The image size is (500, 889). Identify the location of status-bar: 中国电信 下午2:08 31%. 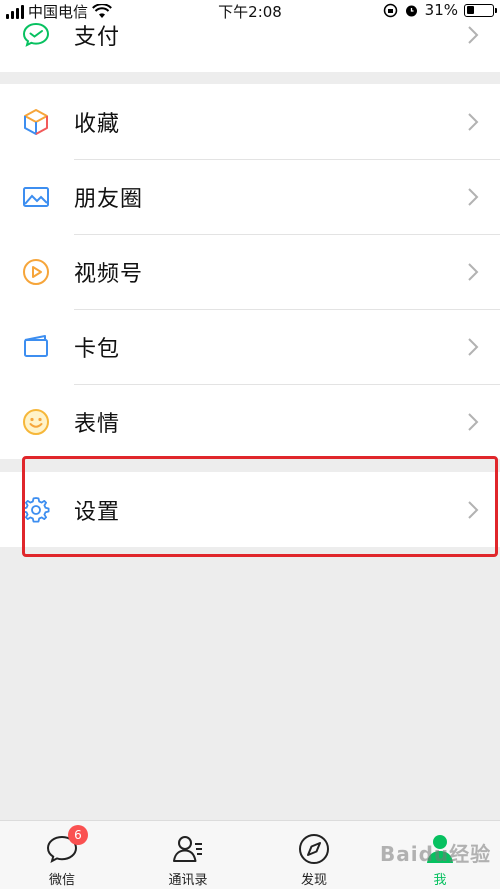
(250, 11).